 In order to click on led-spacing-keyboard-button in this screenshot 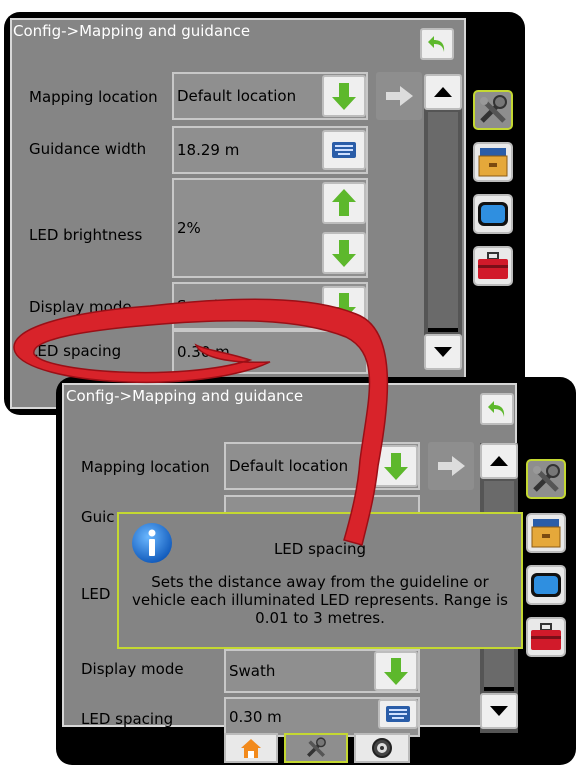, I will do `click(398, 714)`.